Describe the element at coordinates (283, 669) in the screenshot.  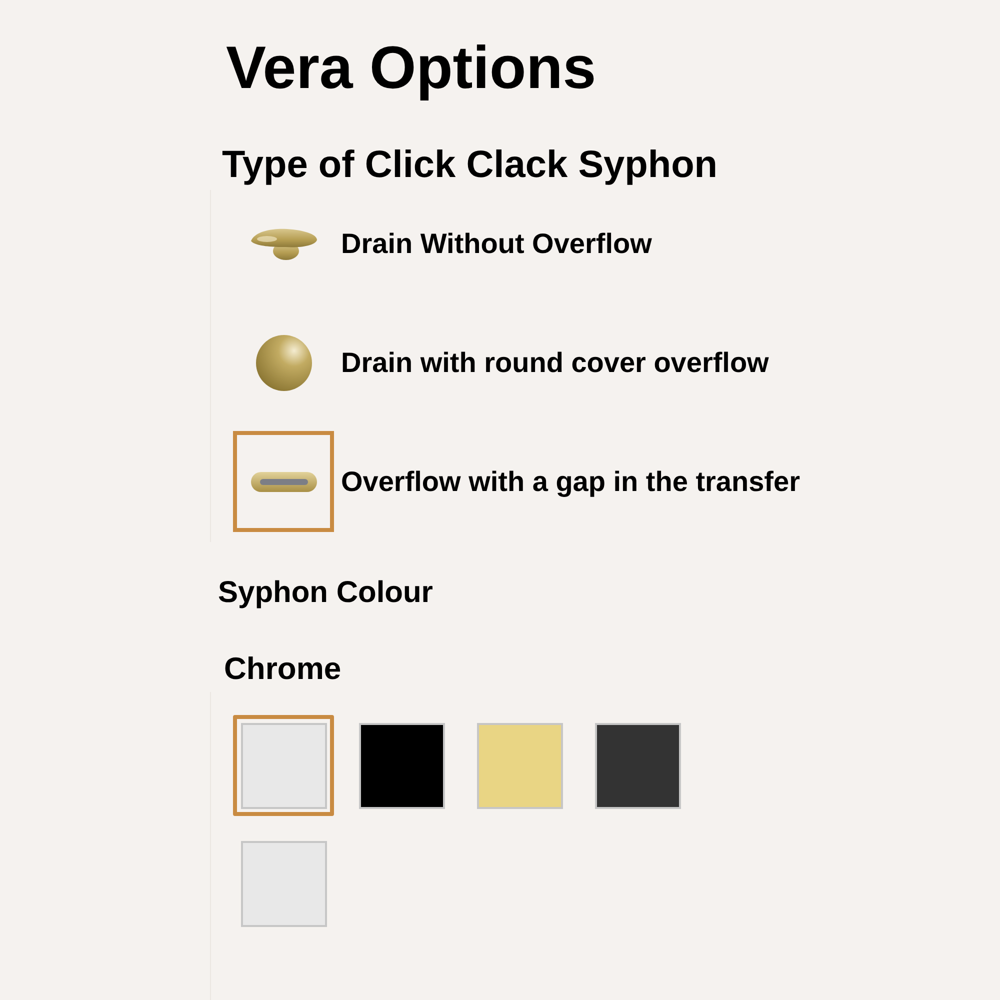
I see `selected-colour-name: Chrome` at that location.